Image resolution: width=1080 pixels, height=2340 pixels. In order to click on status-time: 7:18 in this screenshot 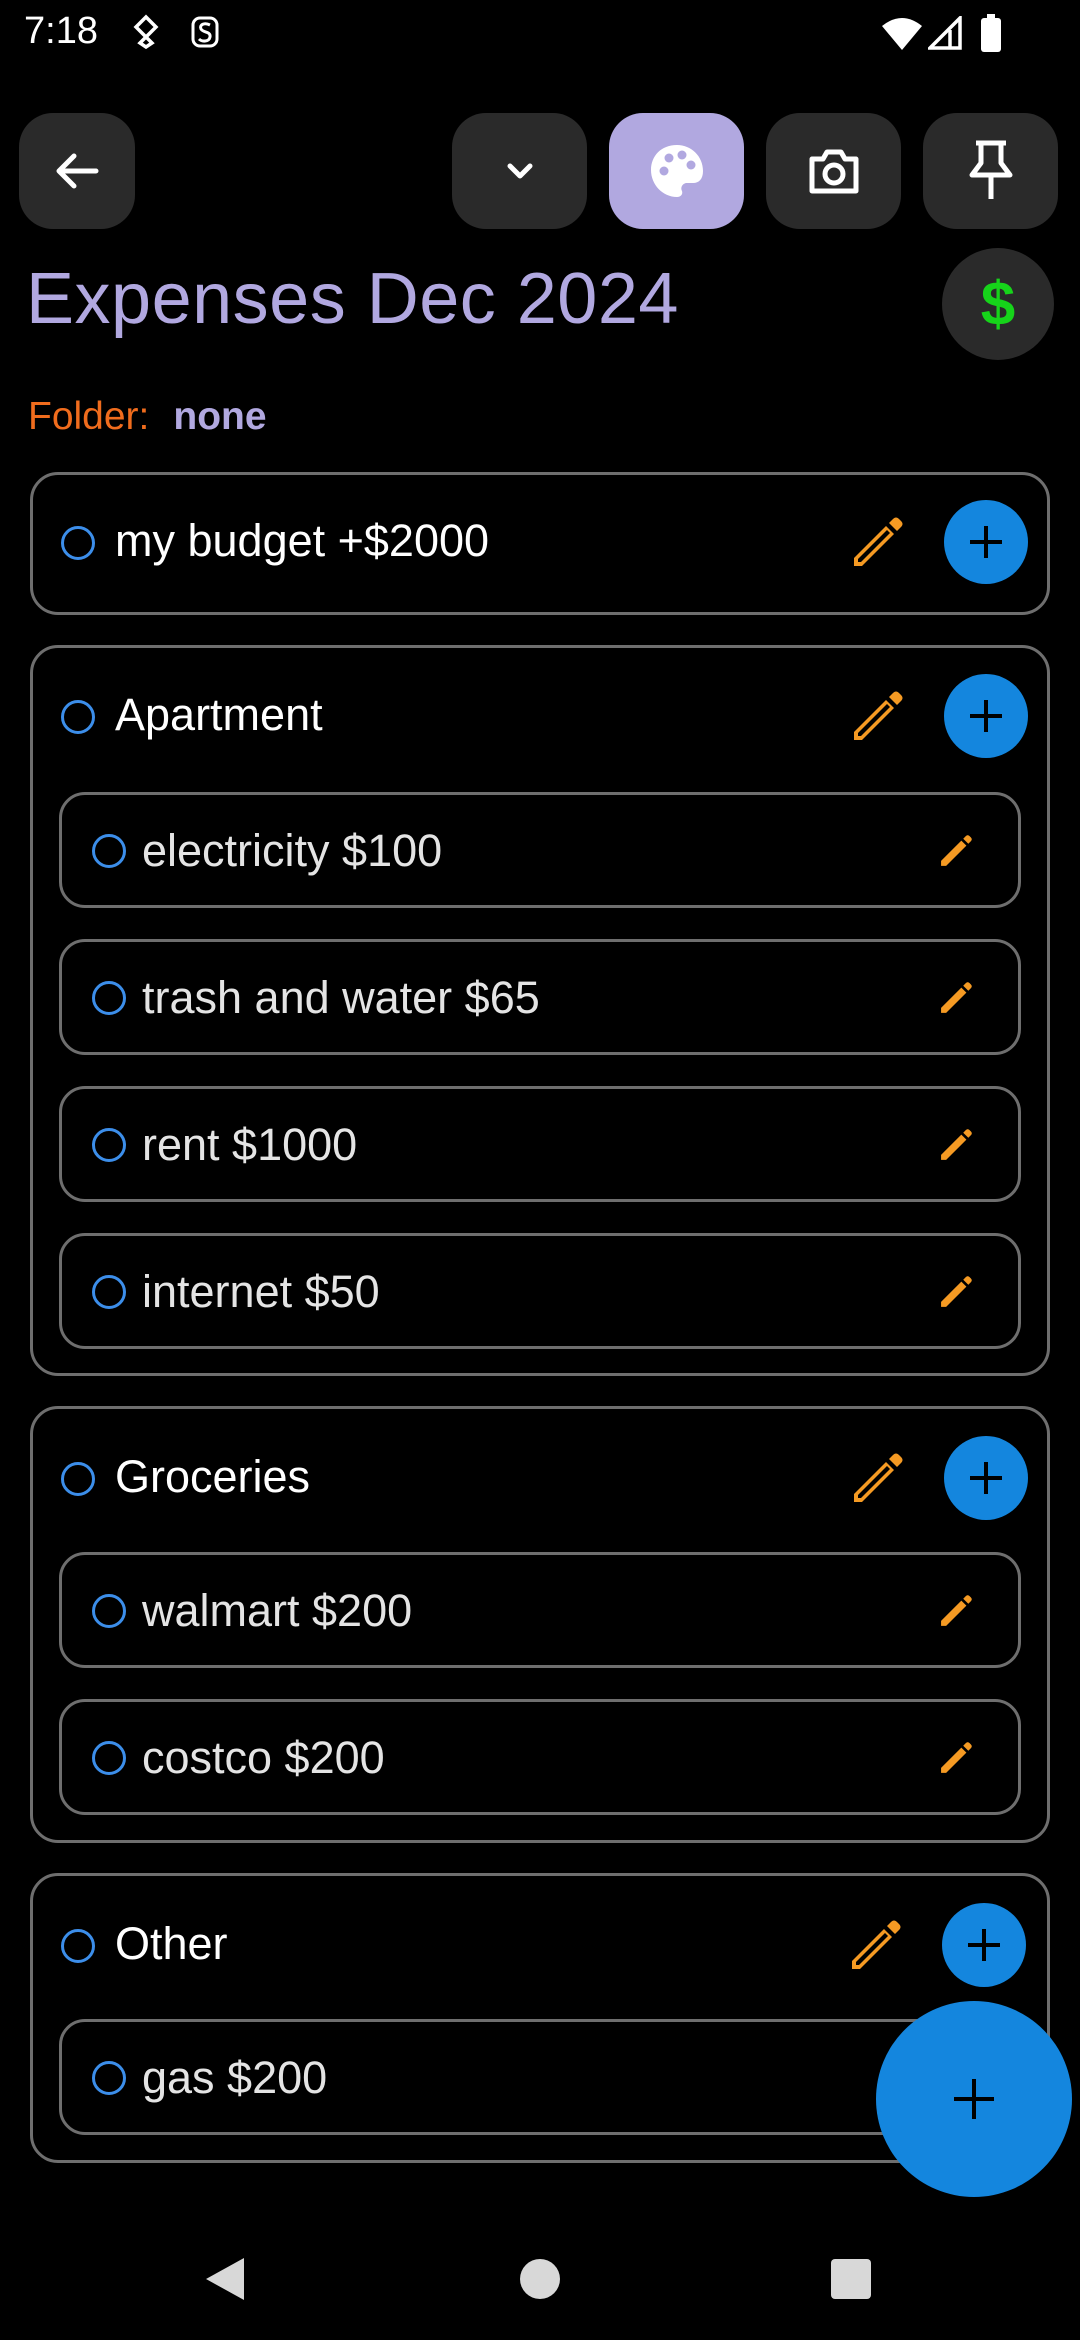, I will do `click(61, 31)`.